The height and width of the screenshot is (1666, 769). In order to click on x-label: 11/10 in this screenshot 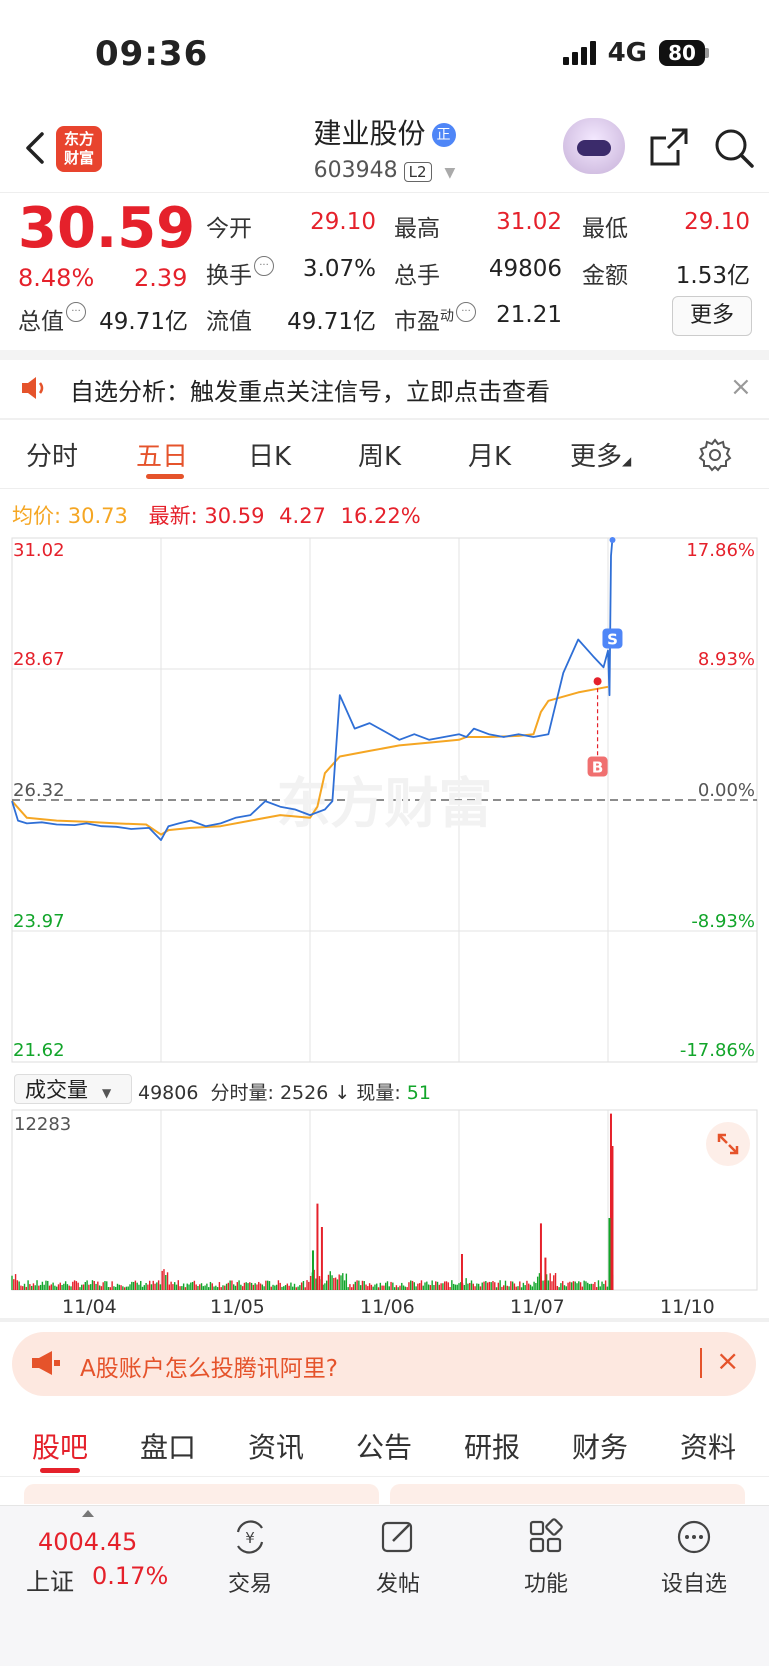, I will do `click(687, 1307)`.